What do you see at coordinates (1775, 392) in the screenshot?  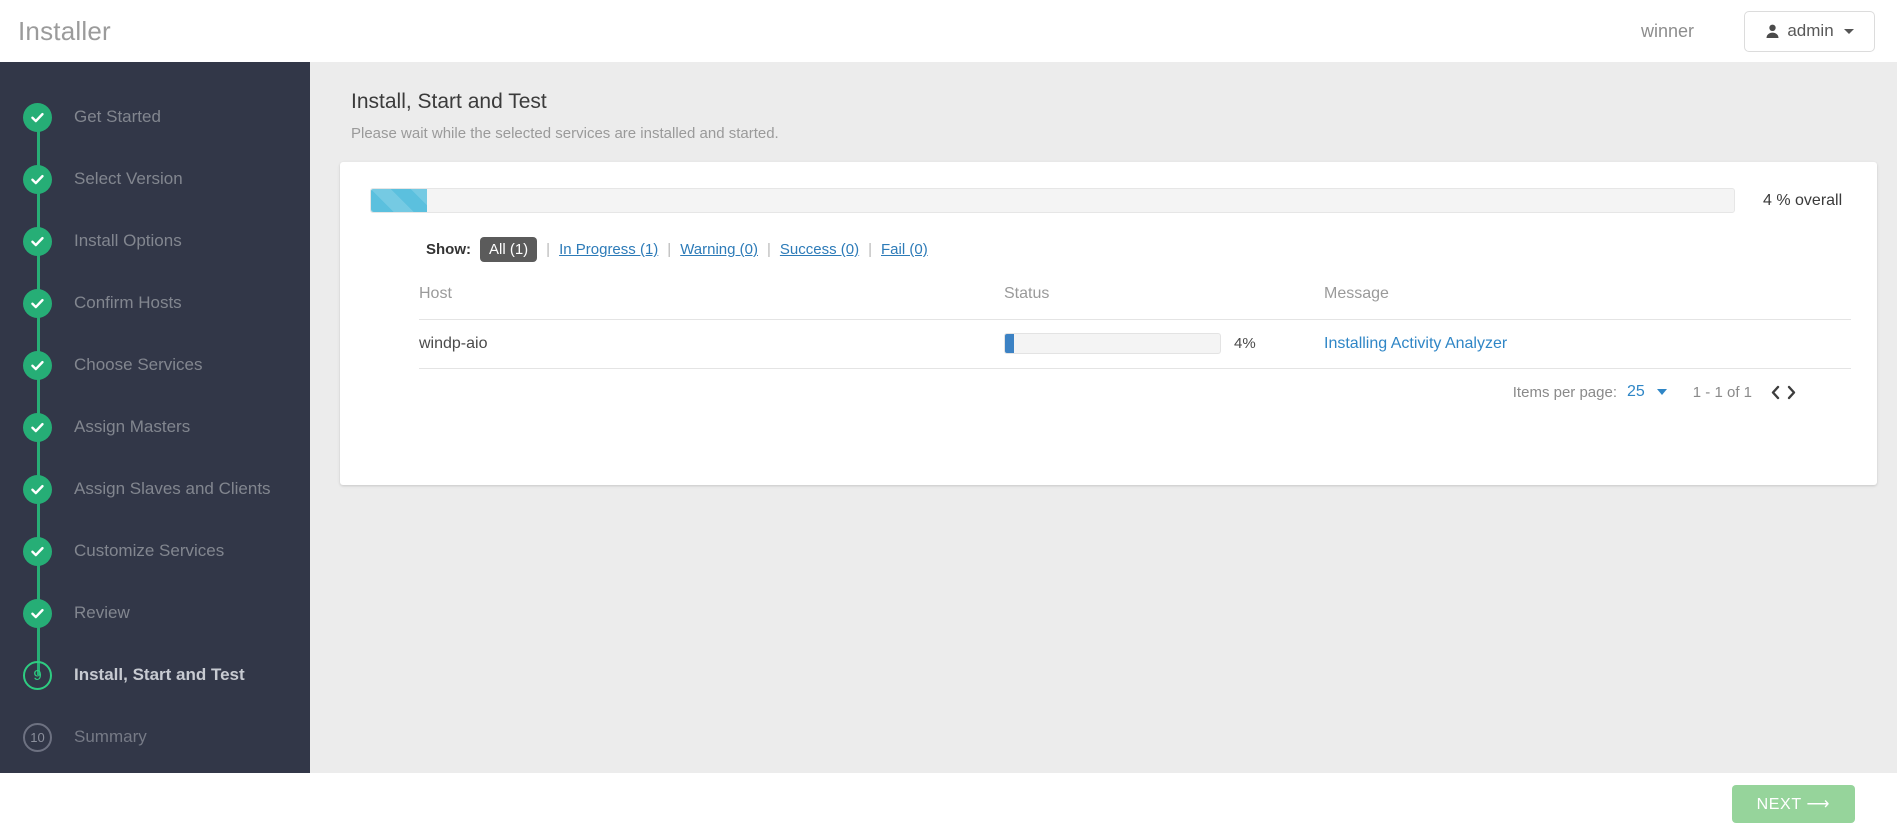 I see `chevron-left-icon` at bounding box center [1775, 392].